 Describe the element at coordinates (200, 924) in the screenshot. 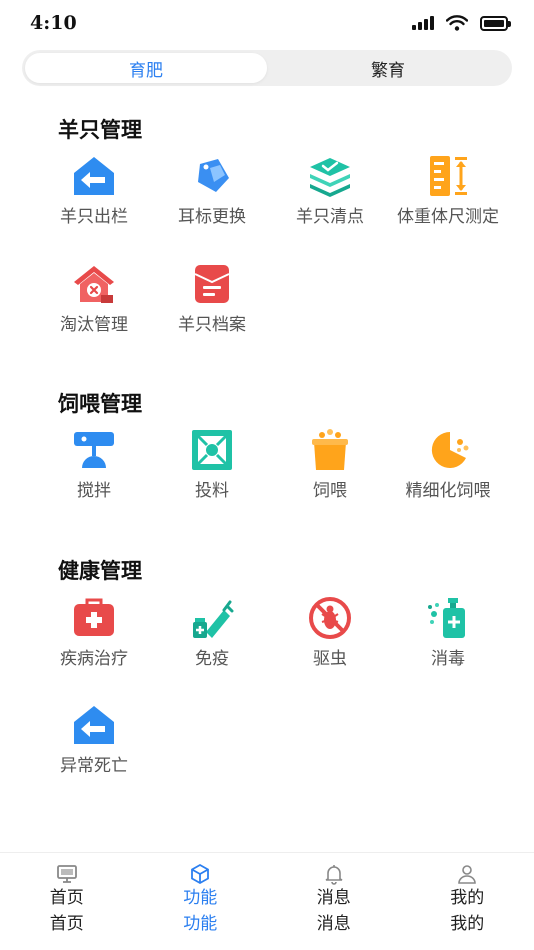

I see `nav-sublabel: 功能` at that location.